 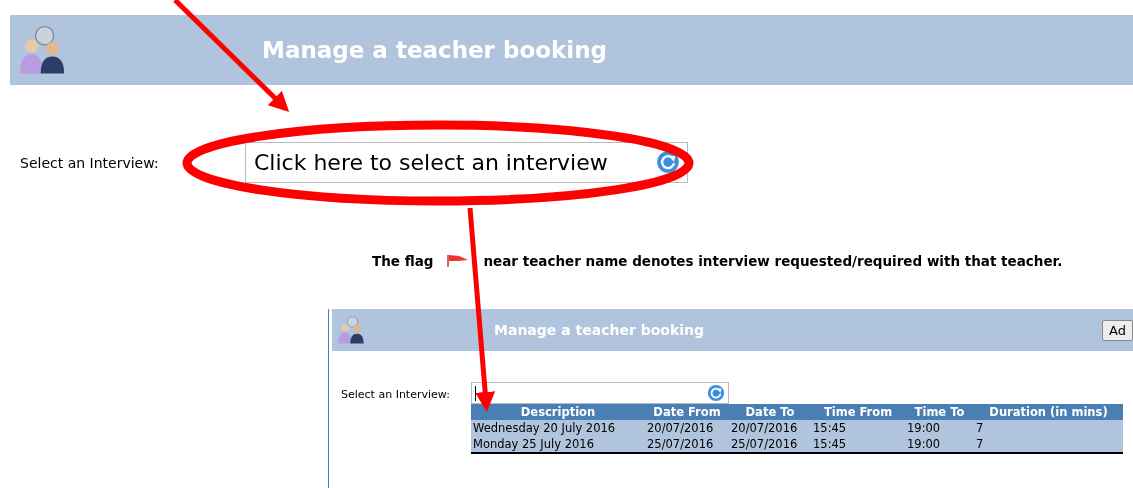 I want to click on column-header: Date To, so click(x=770, y=412).